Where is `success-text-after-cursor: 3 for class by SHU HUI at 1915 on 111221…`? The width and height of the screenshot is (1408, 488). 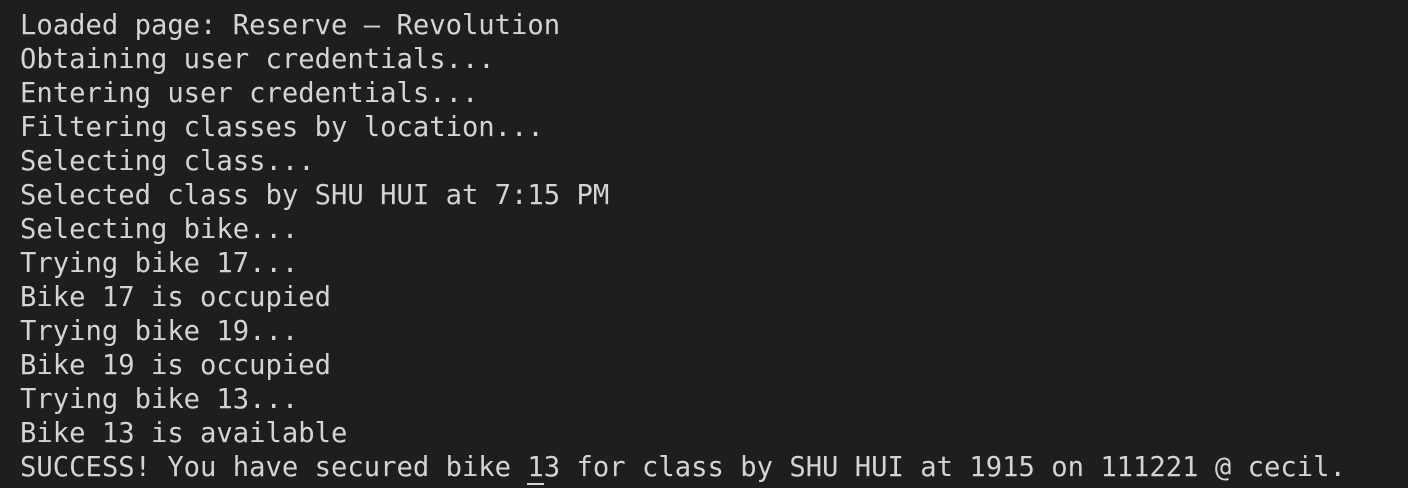
success-text-after-cursor: 3 for class by SHU HUI at 1915 on 111221… is located at coordinates (944, 467).